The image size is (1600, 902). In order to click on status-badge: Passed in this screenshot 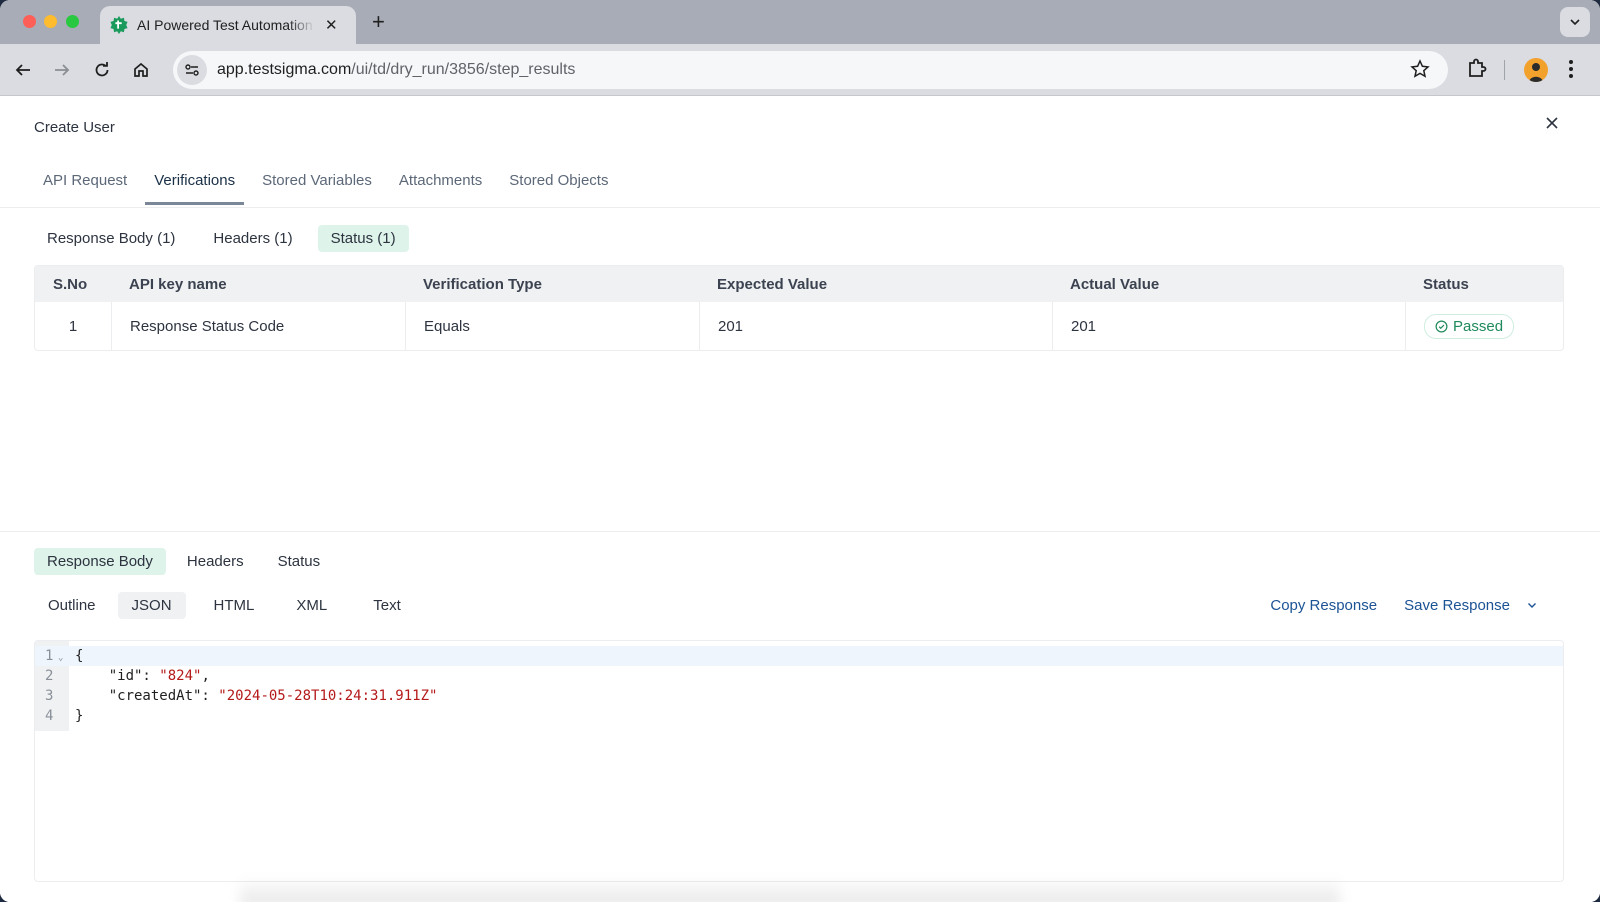, I will do `click(1469, 326)`.